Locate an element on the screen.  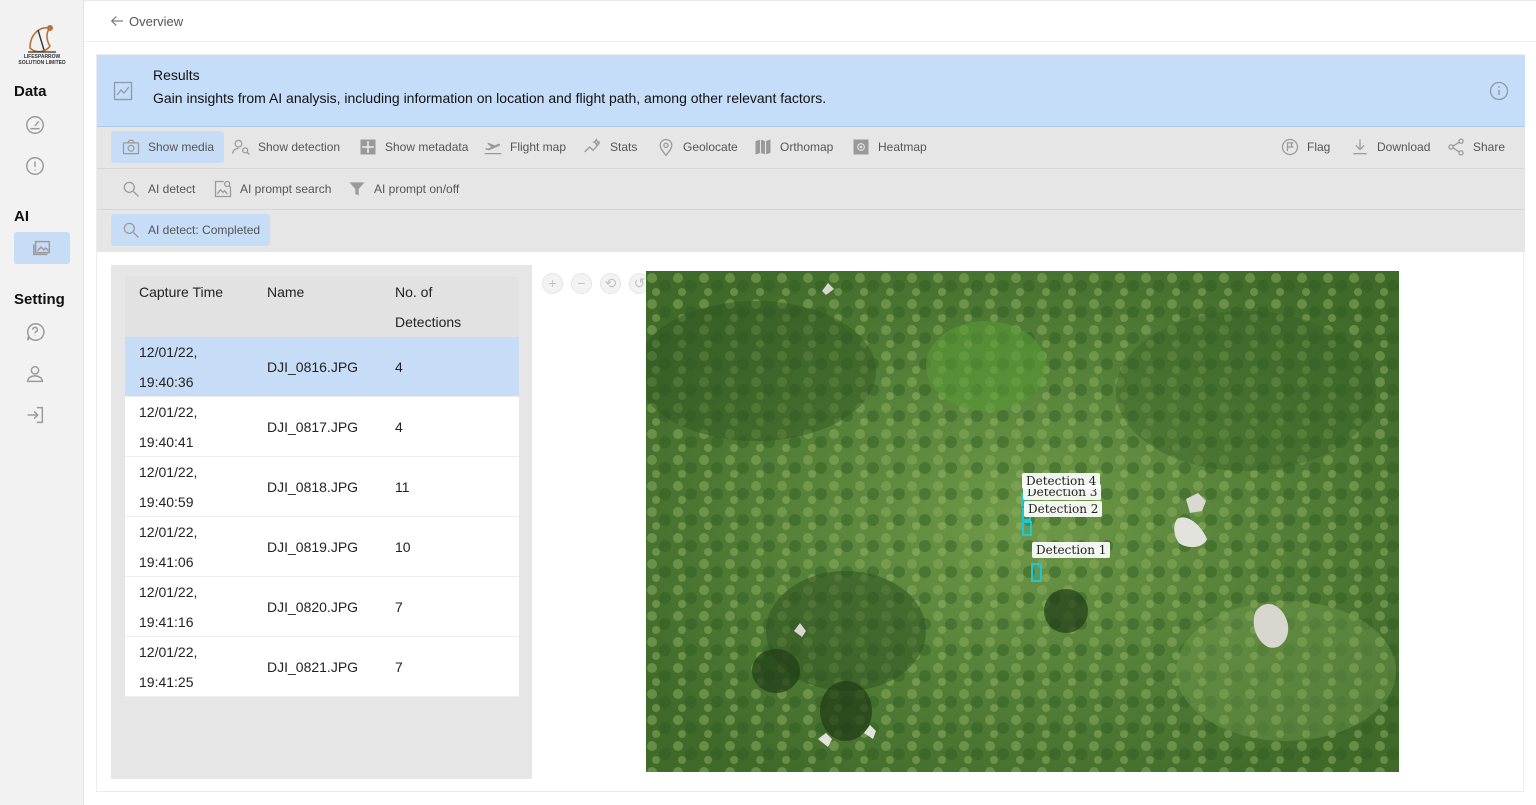
ai-detect-button: AI detect is located at coordinates (158, 189).